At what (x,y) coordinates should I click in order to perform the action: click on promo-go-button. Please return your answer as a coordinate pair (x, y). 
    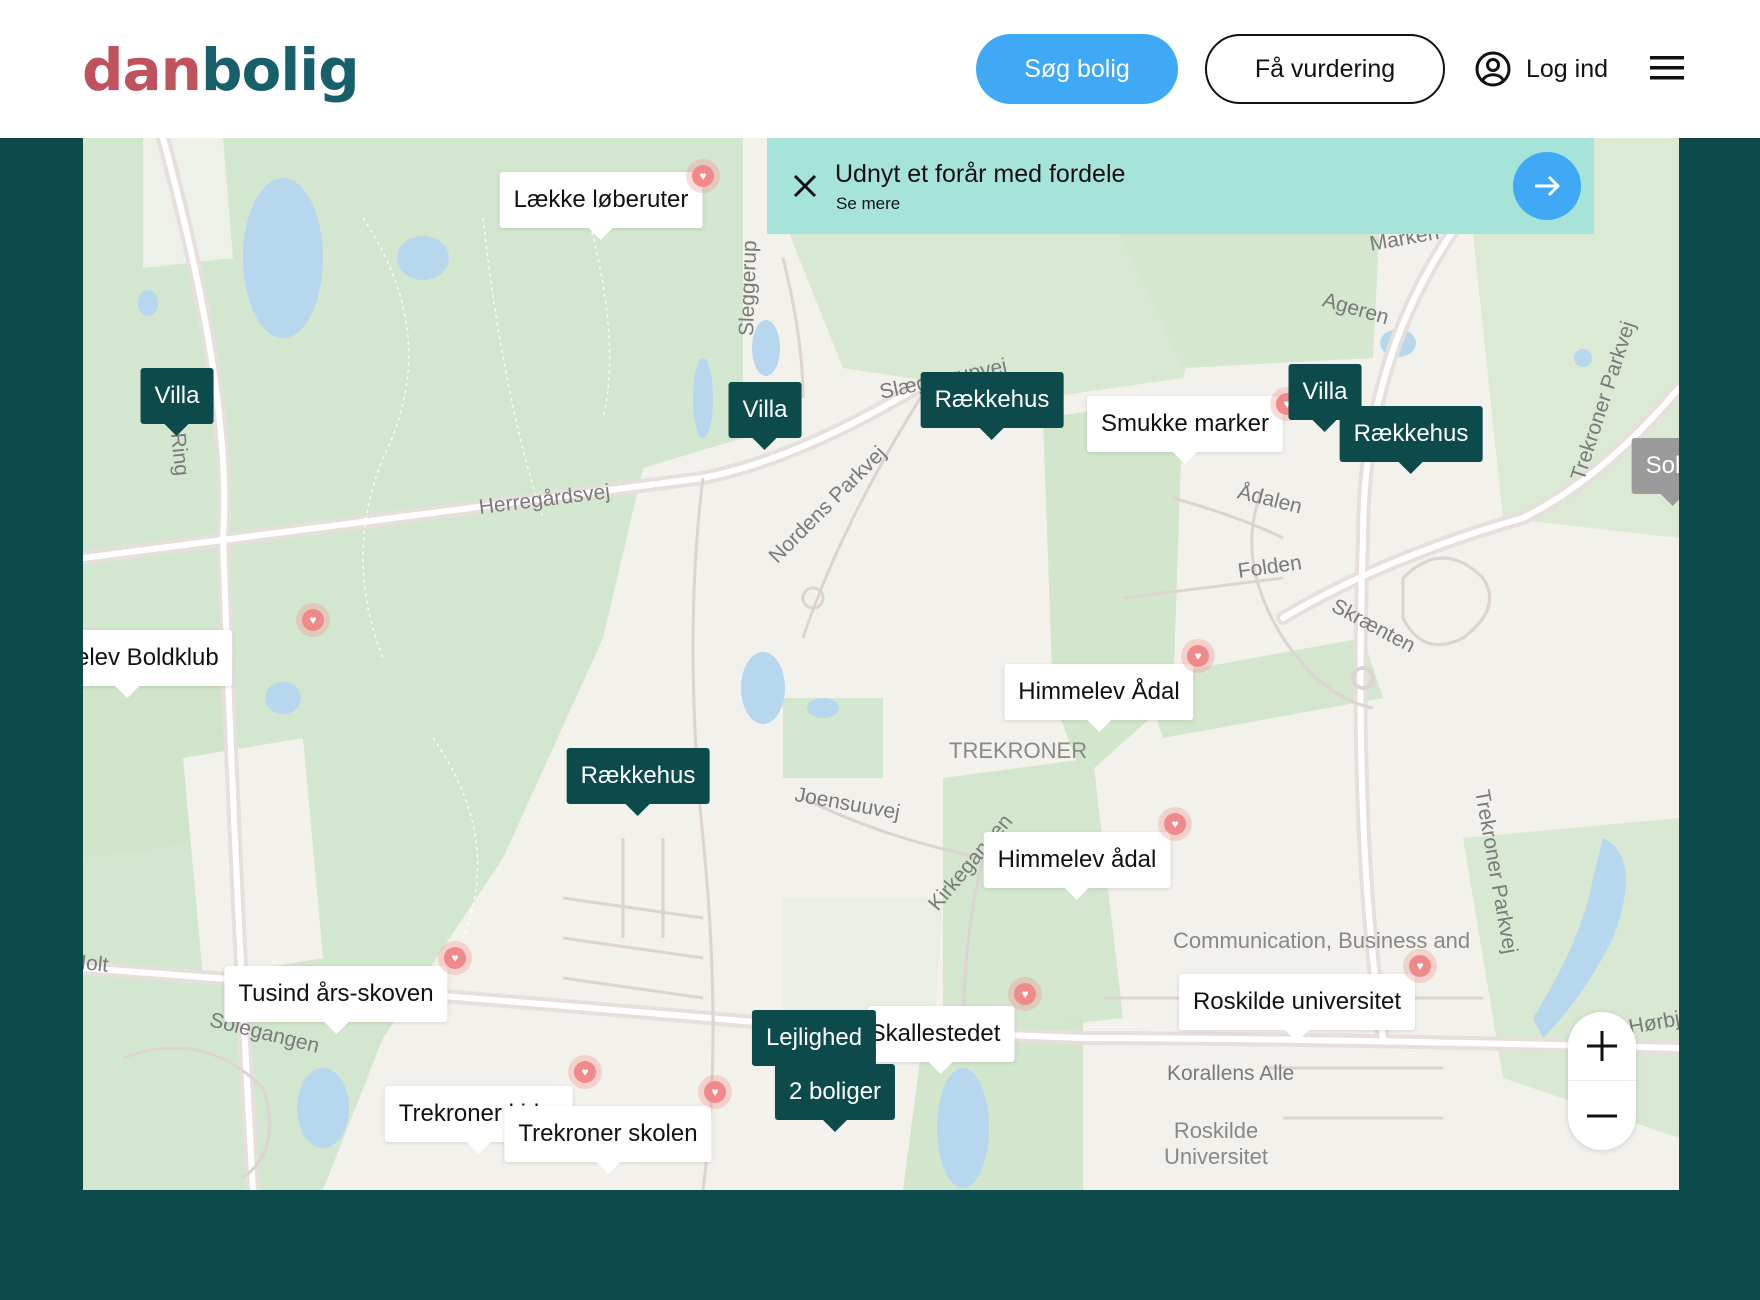
    Looking at the image, I should click on (1547, 186).